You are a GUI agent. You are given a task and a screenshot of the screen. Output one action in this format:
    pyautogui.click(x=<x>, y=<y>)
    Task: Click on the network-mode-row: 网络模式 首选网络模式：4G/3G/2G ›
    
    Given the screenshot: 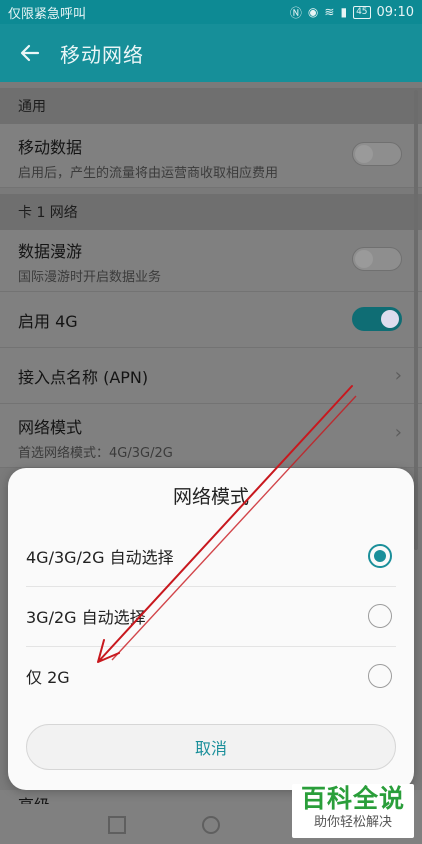 What is the action you would take?
    pyautogui.click(x=211, y=436)
    